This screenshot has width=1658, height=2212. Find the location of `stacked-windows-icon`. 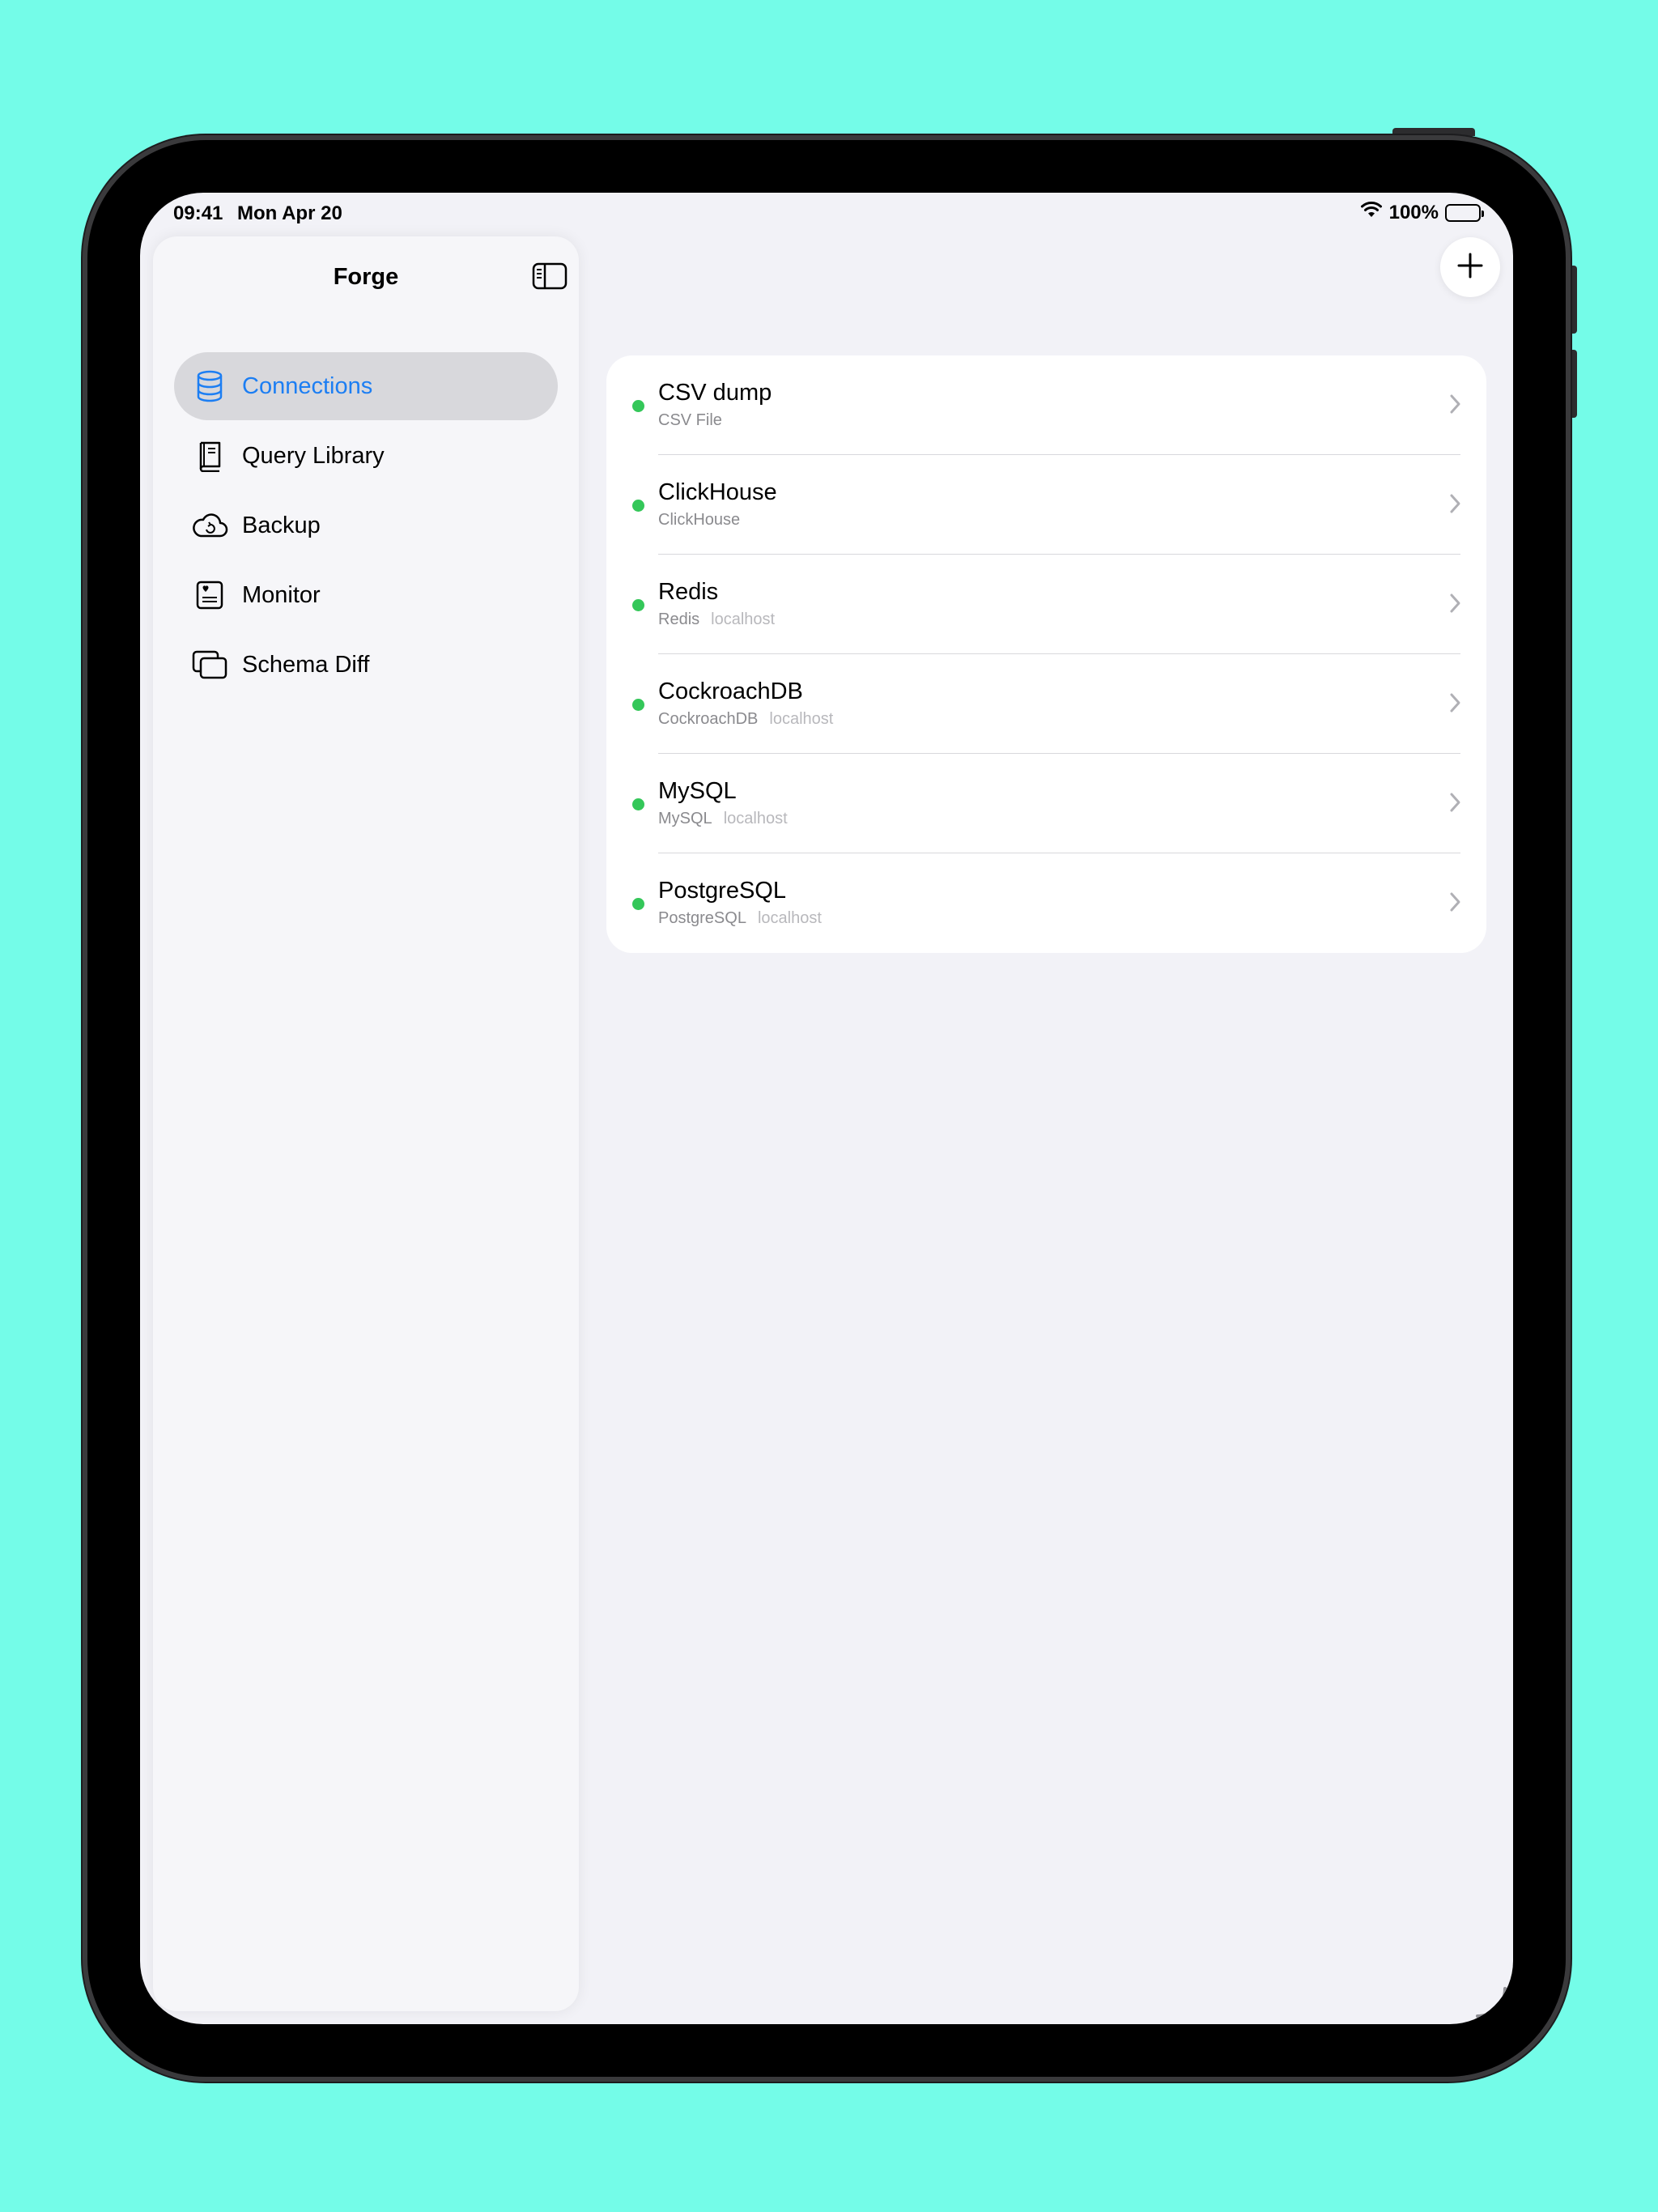

stacked-windows-icon is located at coordinates (209, 665).